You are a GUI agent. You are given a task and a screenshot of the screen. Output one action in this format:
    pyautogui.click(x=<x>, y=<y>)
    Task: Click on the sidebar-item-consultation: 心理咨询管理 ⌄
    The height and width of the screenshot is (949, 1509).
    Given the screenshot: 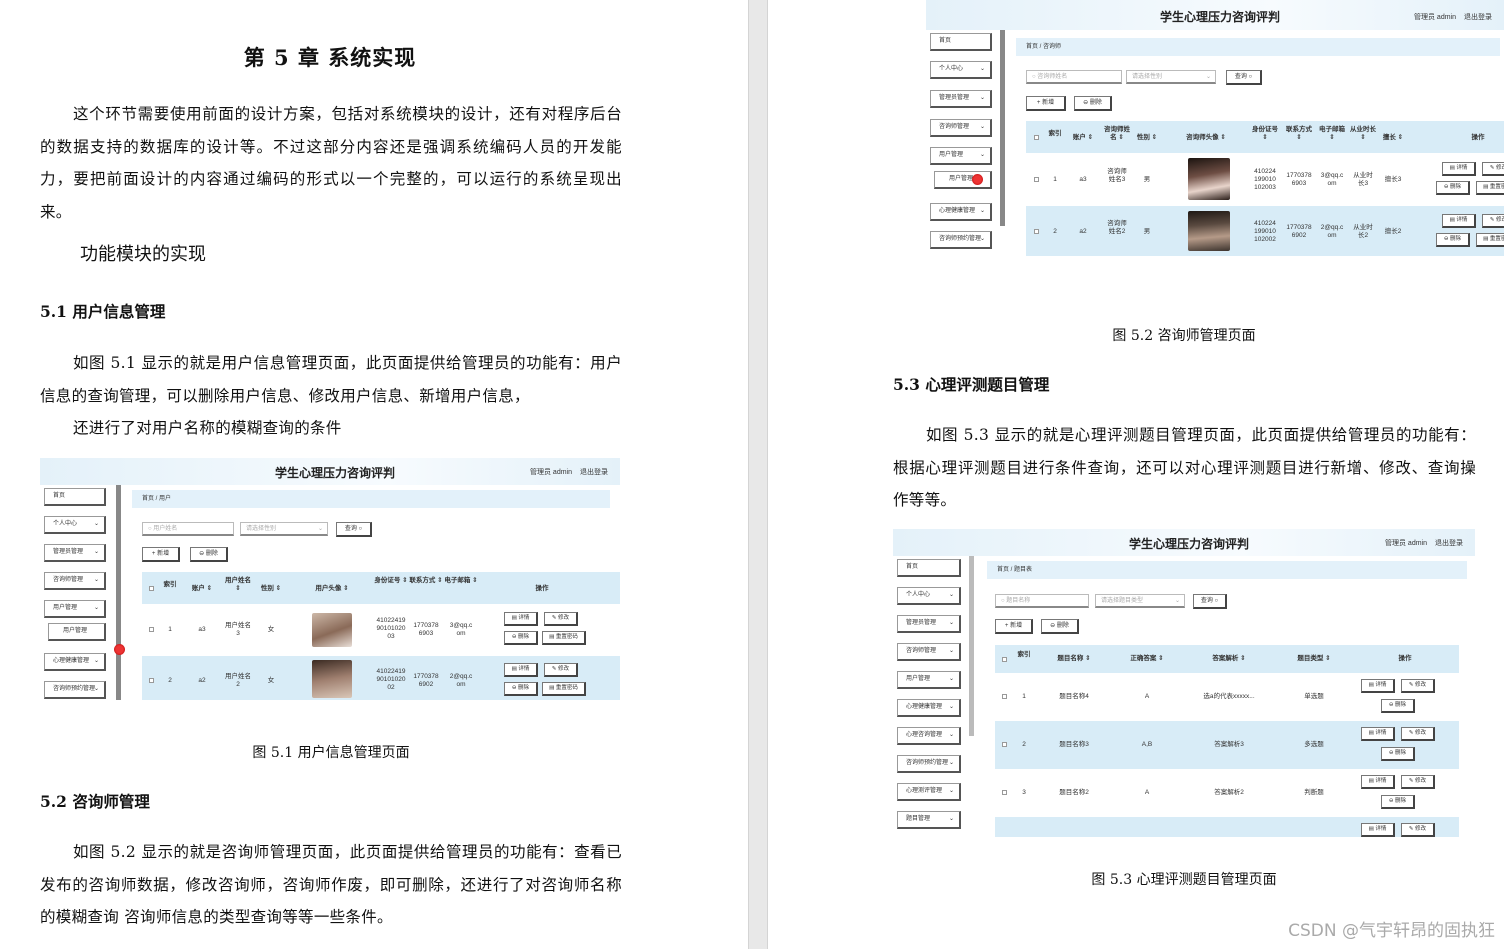 What is the action you would take?
    pyautogui.click(x=929, y=736)
    